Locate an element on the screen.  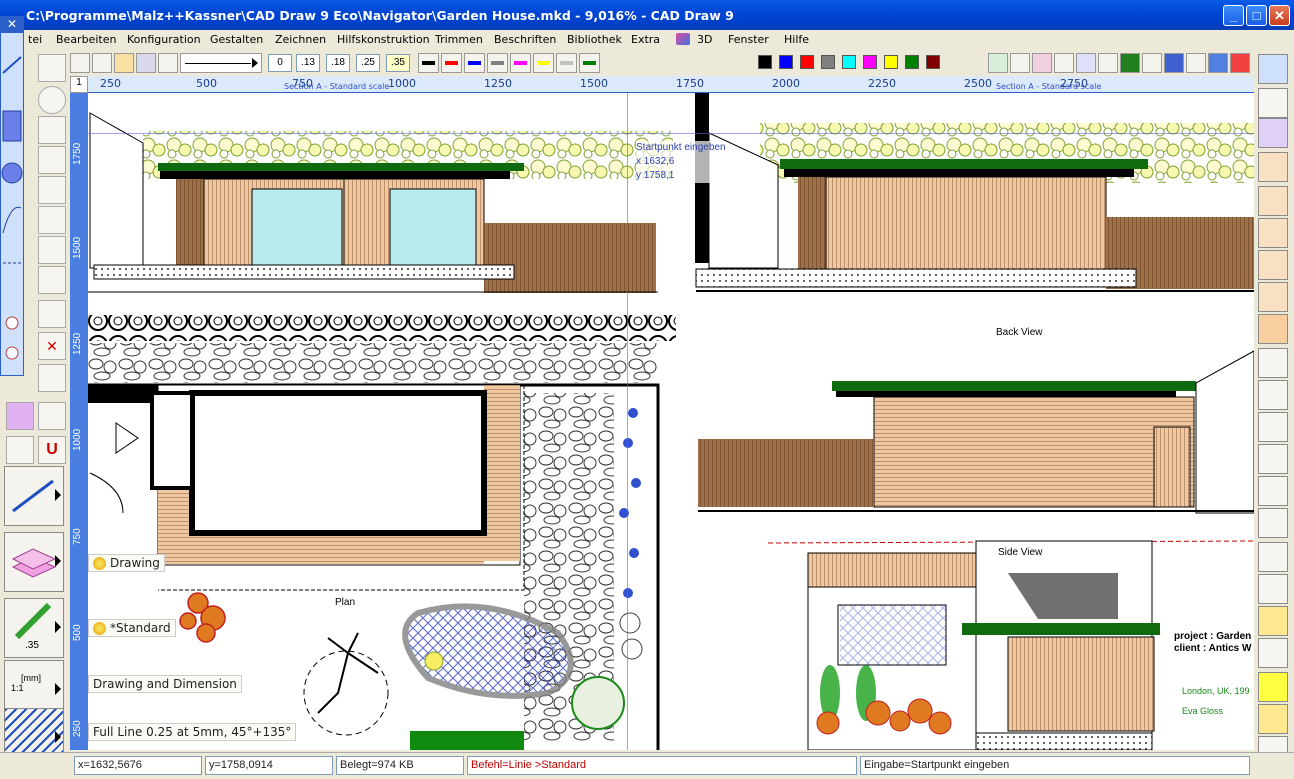
dimension-icon is located at coordinates (1152, 63).